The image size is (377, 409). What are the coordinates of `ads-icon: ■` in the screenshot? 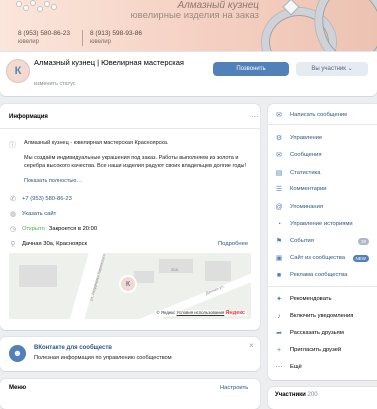 It's located at (279, 275).